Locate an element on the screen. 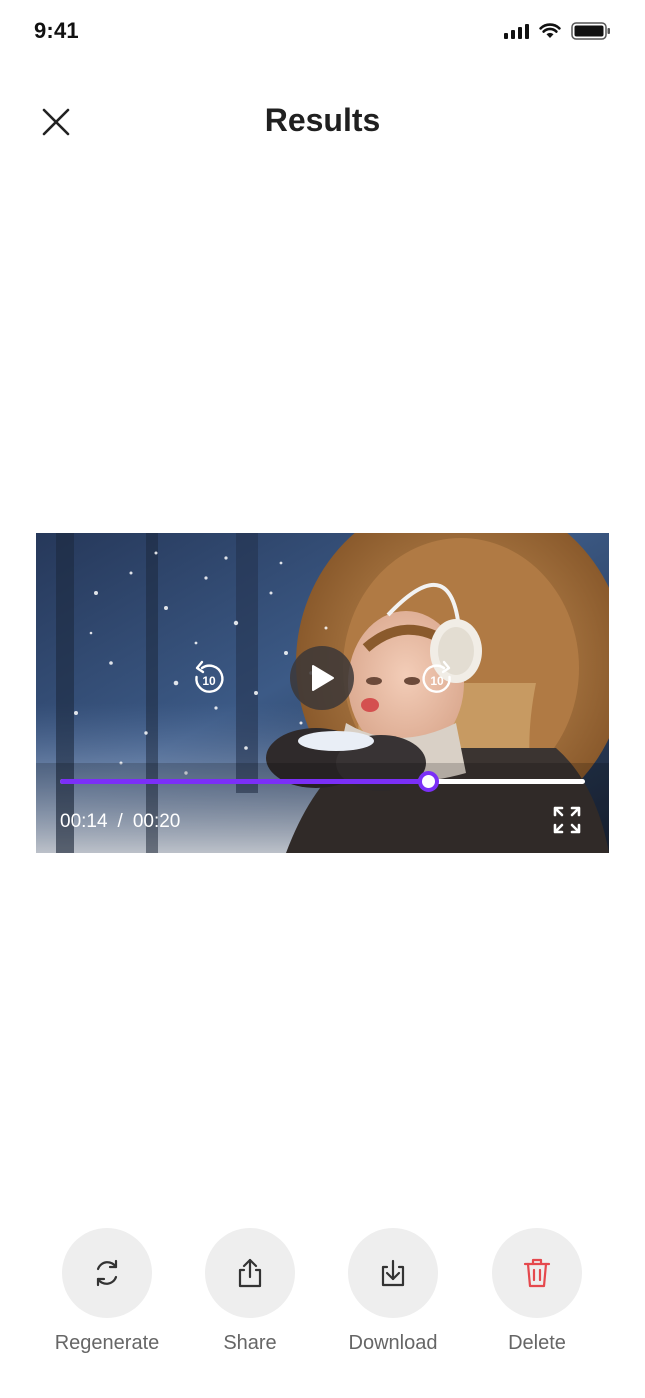 The height and width of the screenshot is (1398, 645). share-circle is located at coordinates (250, 1273).